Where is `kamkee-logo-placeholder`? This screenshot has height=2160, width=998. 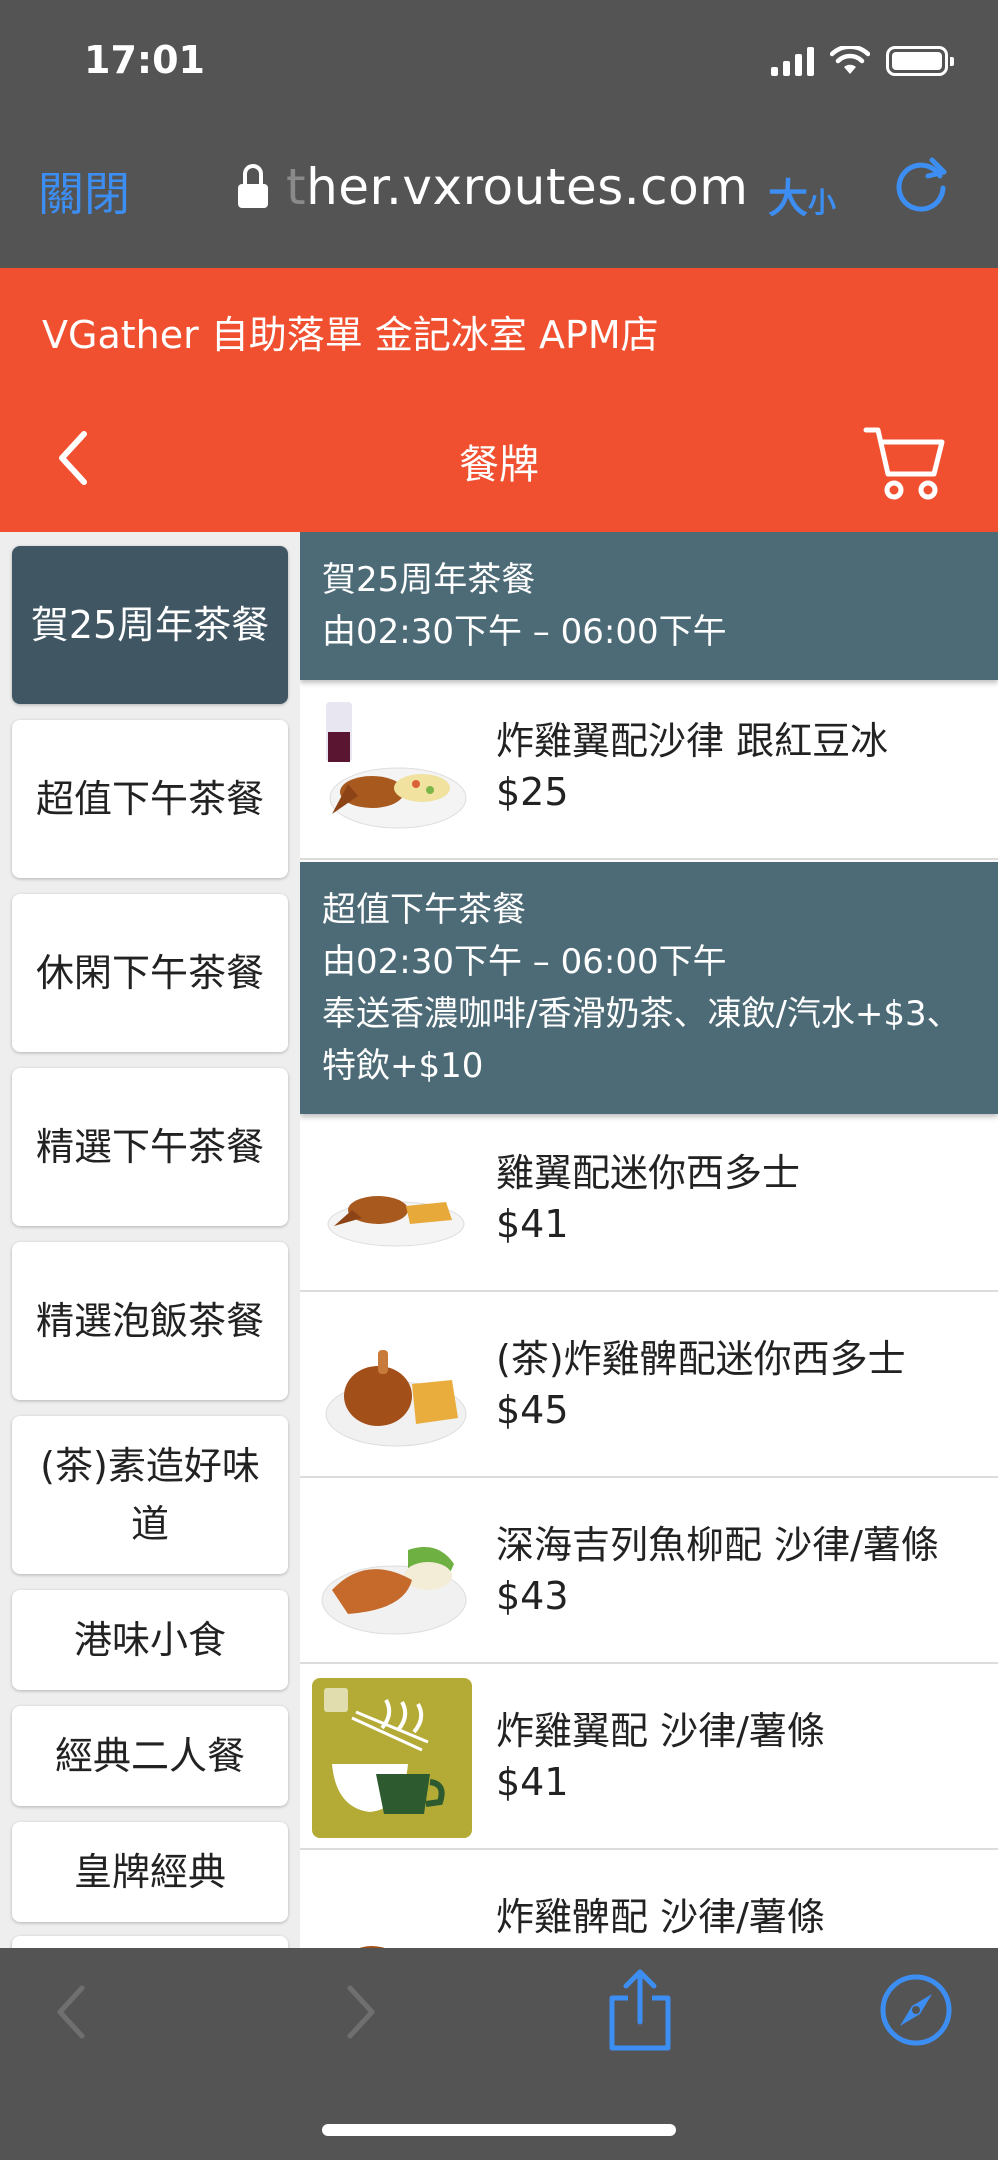 kamkee-logo-placeholder is located at coordinates (392, 1758).